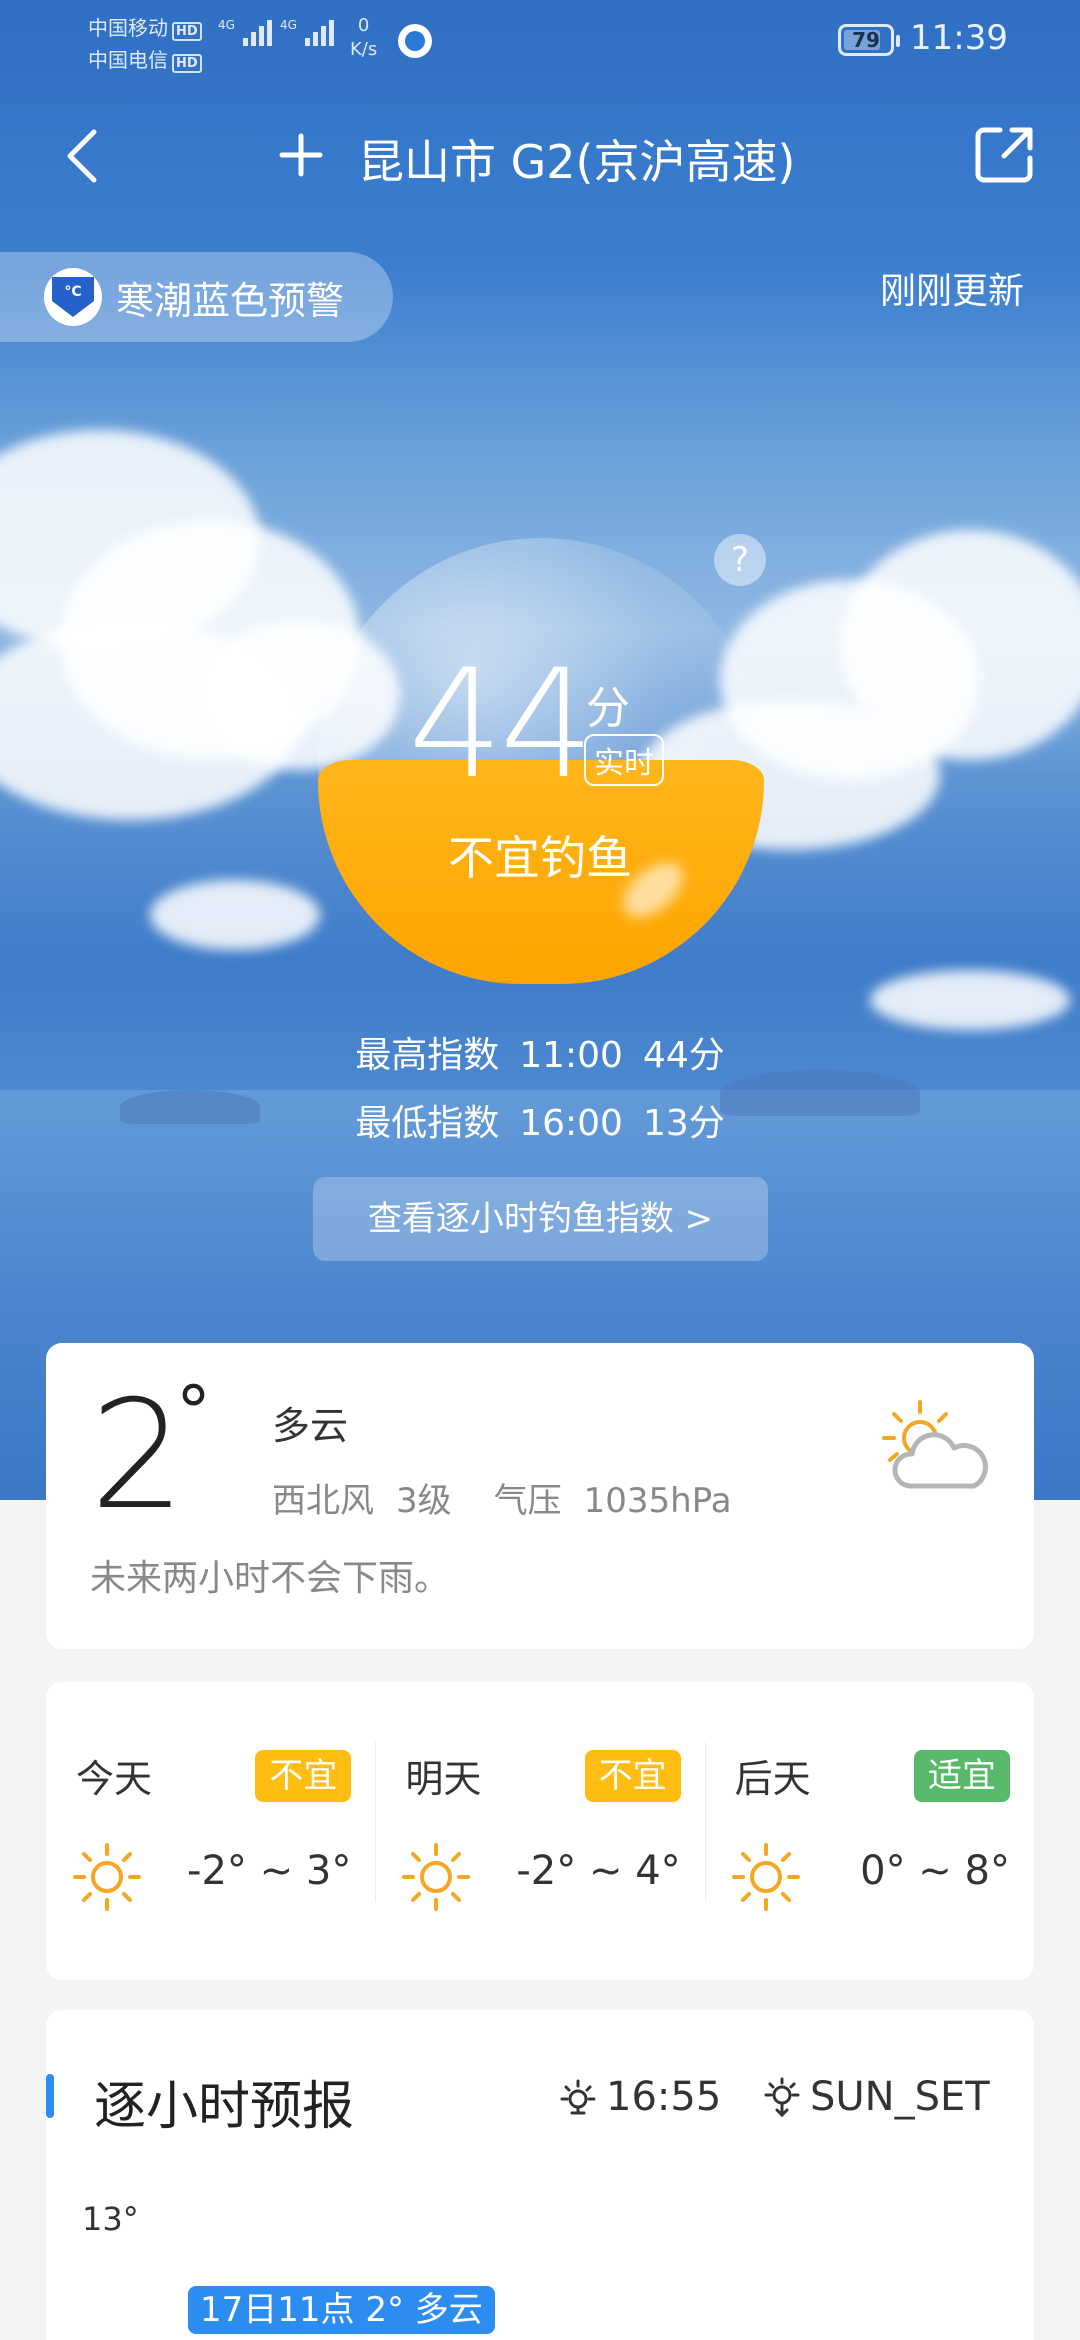 The image size is (1080, 2340). Describe the element at coordinates (577, 162) in the screenshot. I see `page-title: 昆山市 G2(京沪高速)` at that location.